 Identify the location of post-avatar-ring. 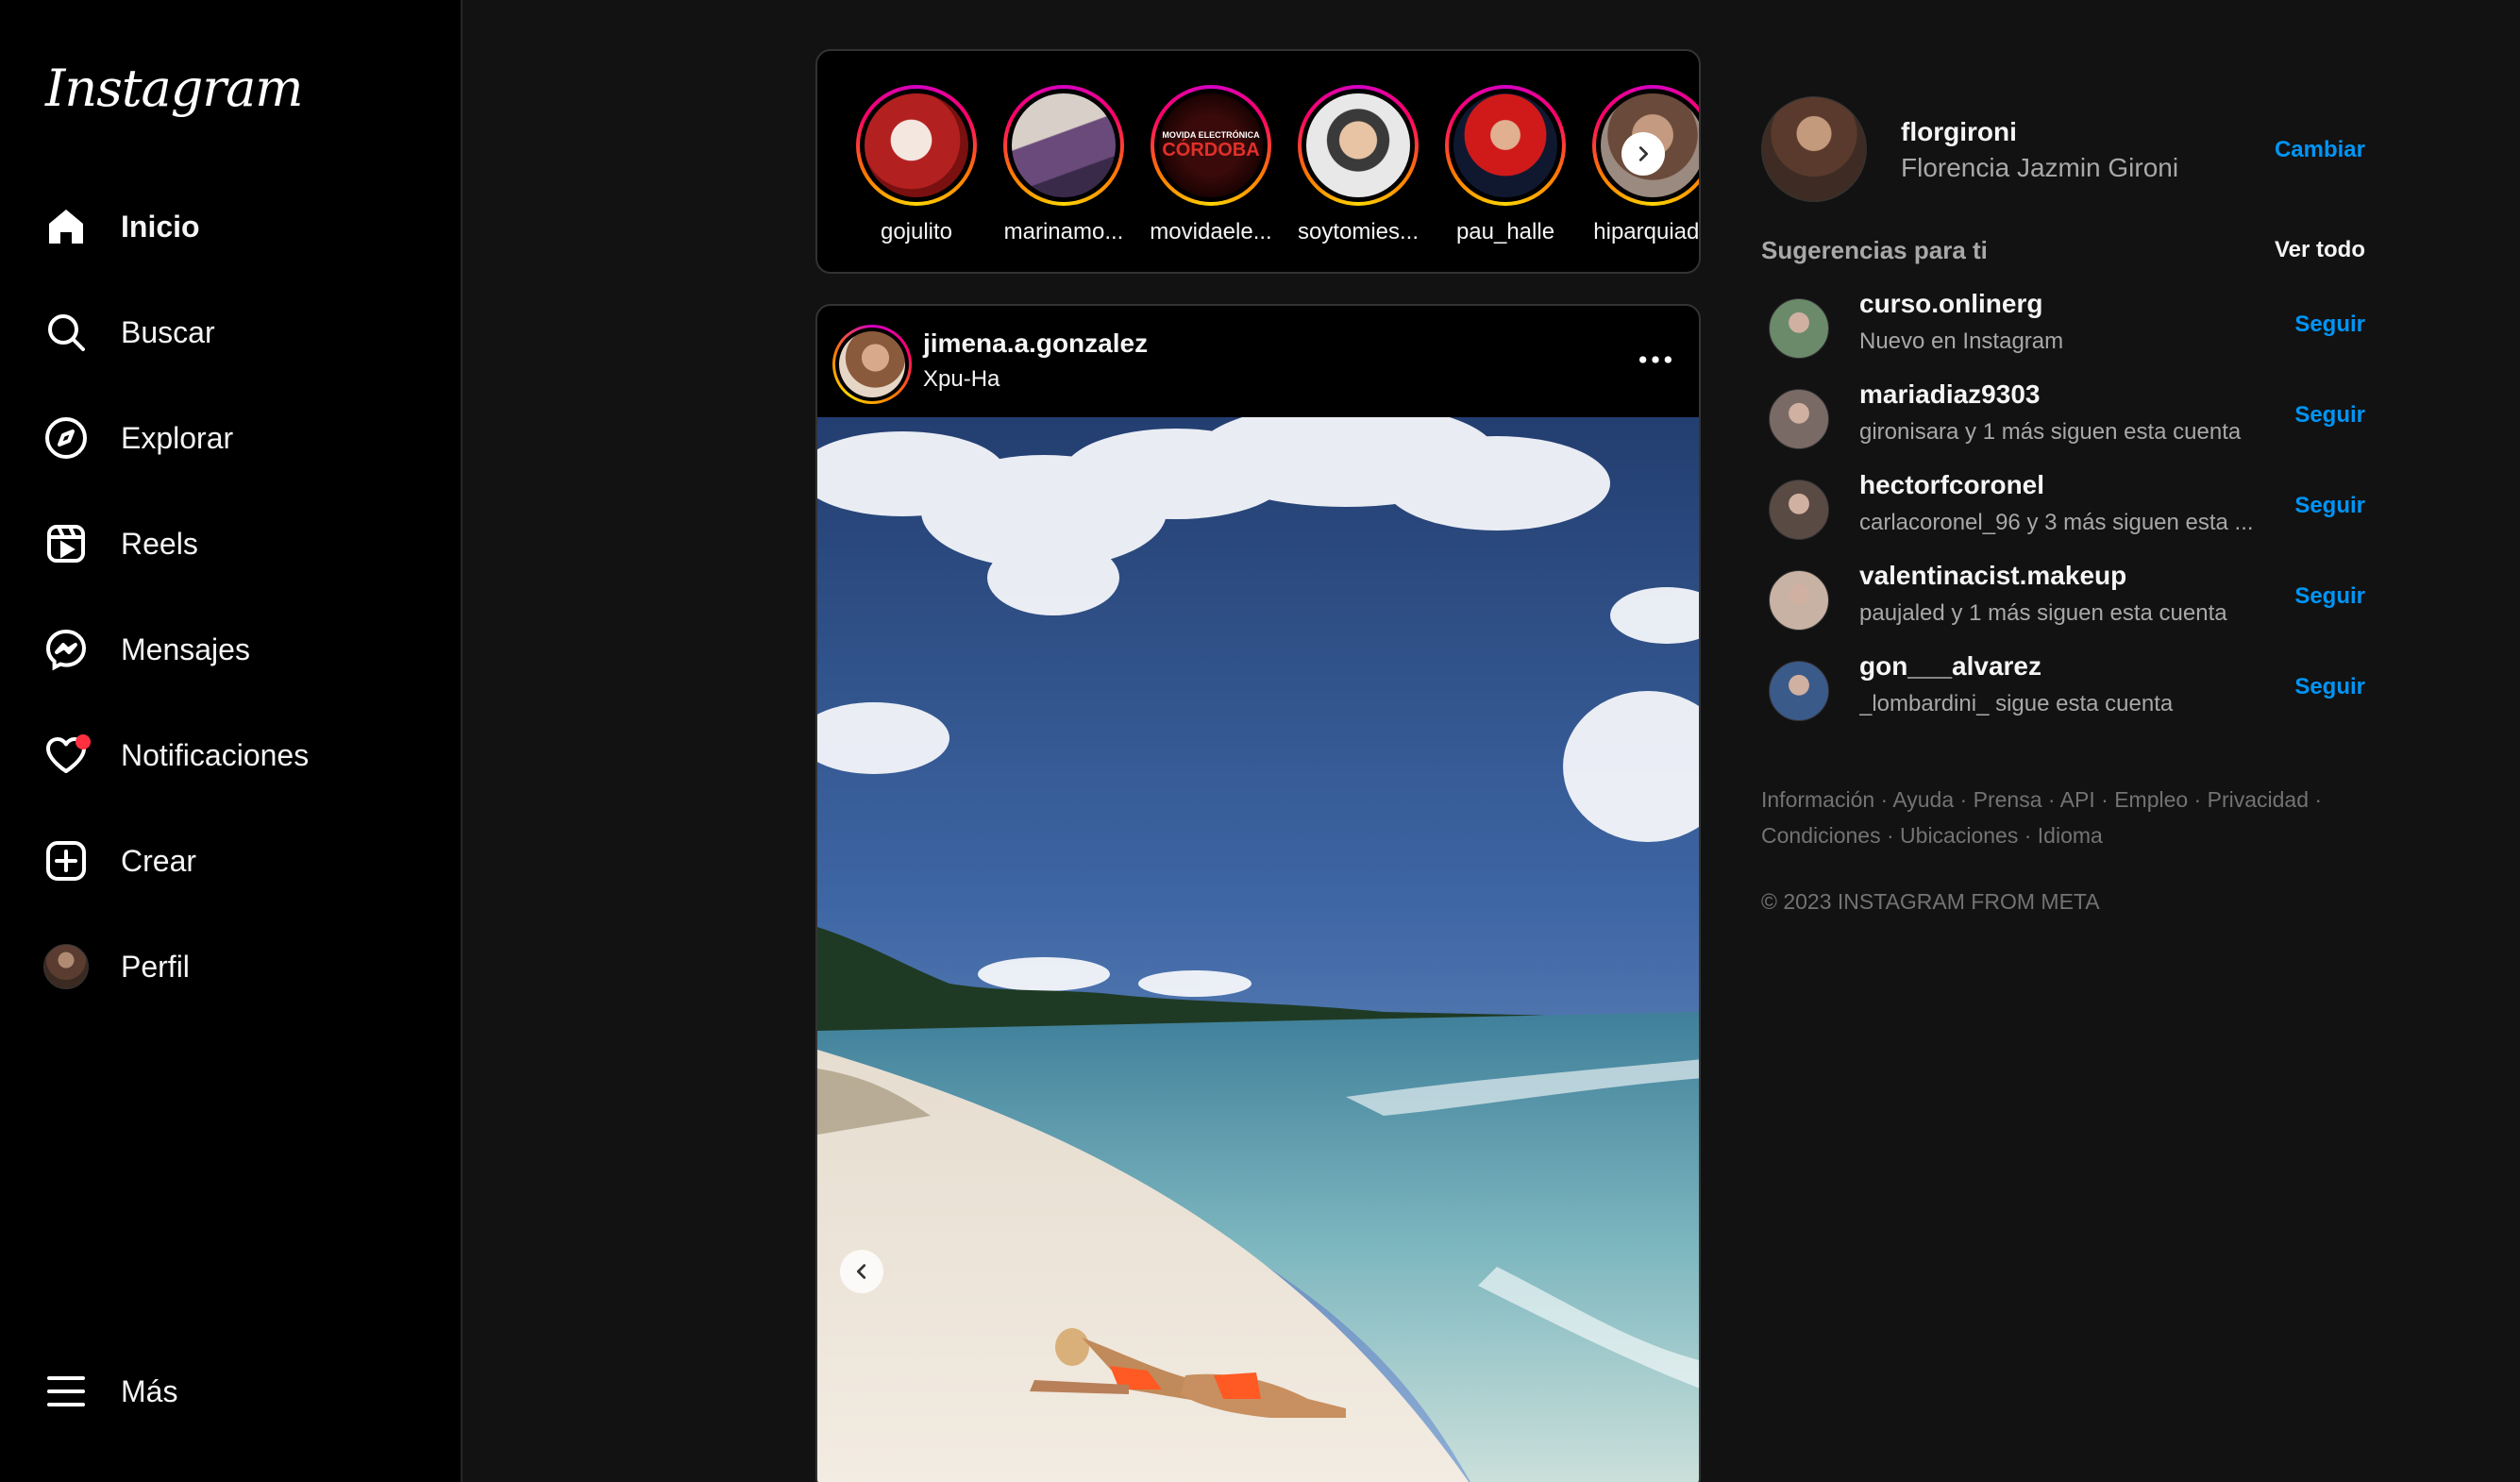
(872, 364).